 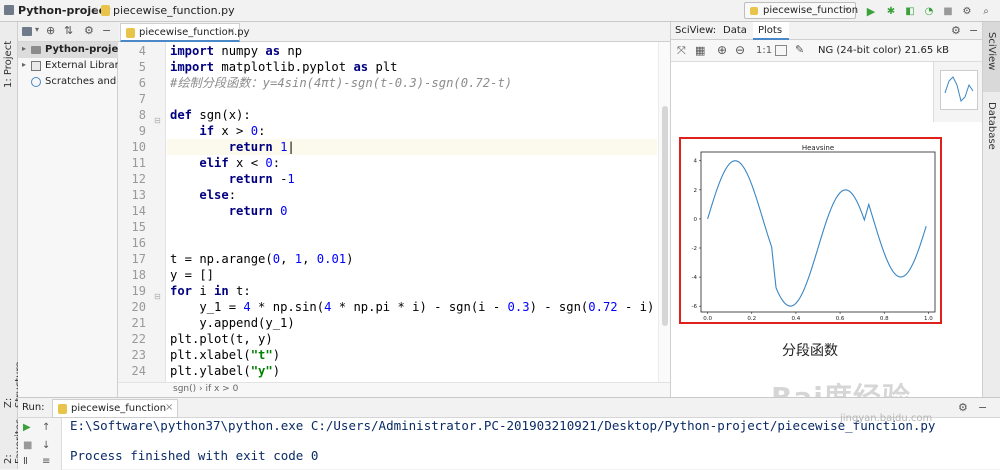 What do you see at coordinates (50, 30) in the screenshot?
I see `locate-icon: ⊕` at bounding box center [50, 30].